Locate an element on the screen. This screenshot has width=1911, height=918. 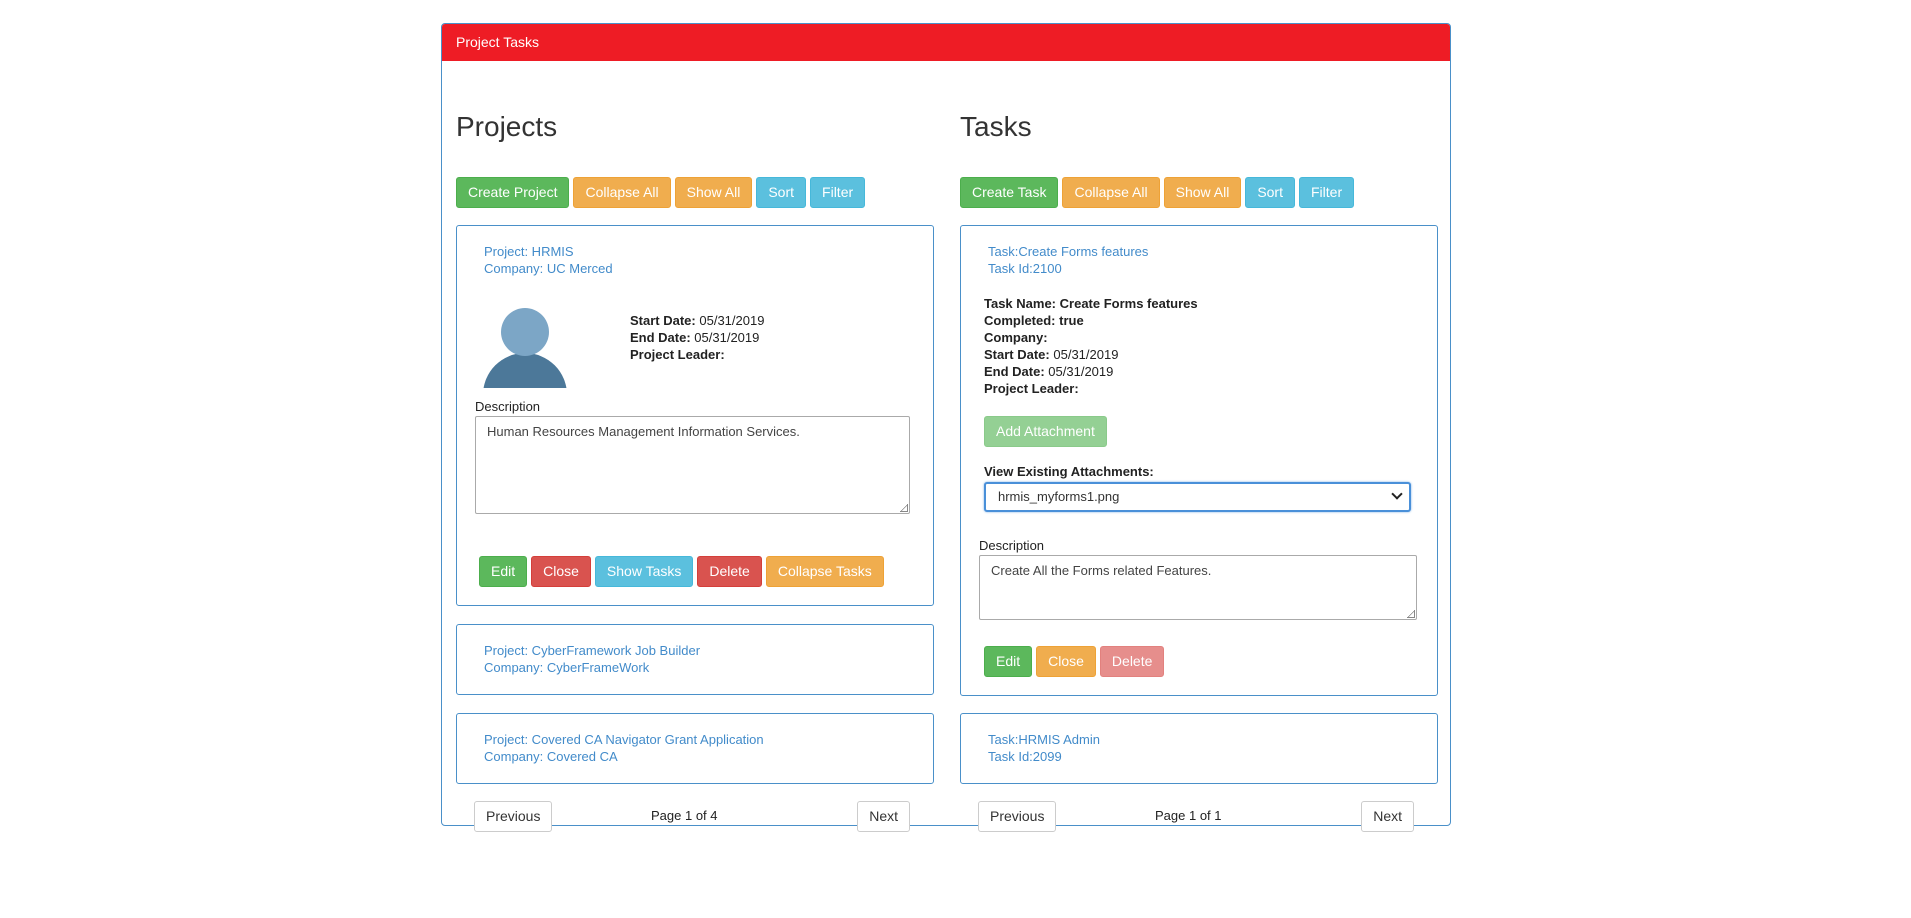
task-name-link: Task:Create Forms features is located at coordinates (1068, 251).